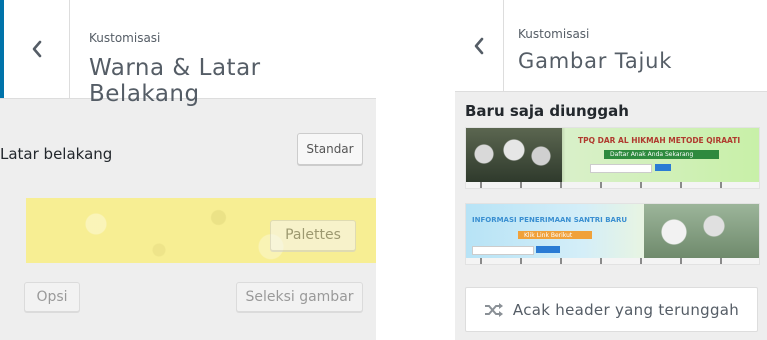 This screenshot has width=767, height=340. Describe the element at coordinates (52, 297) in the screenshot. I see `options-button: Opsi` at that location.